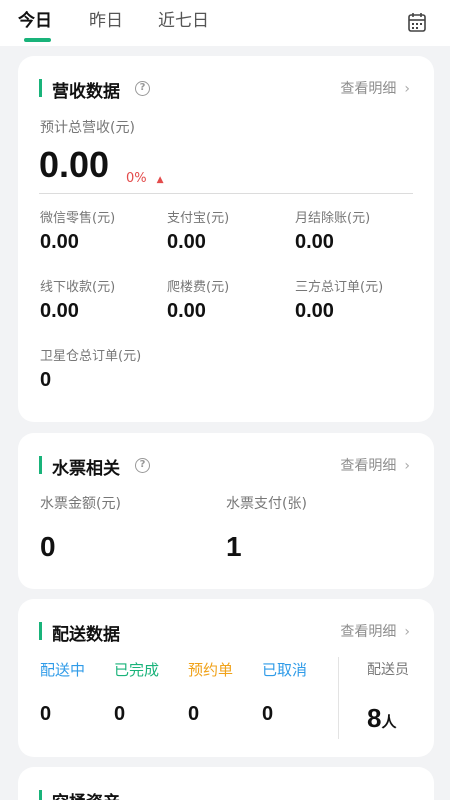 Image resolution: width=450 pixels, height=800 pixels. What do you see at coordinates (46, 380) in the screenshot?
I see `satellite-orders-value: 0` at bounding box center [46, 380].